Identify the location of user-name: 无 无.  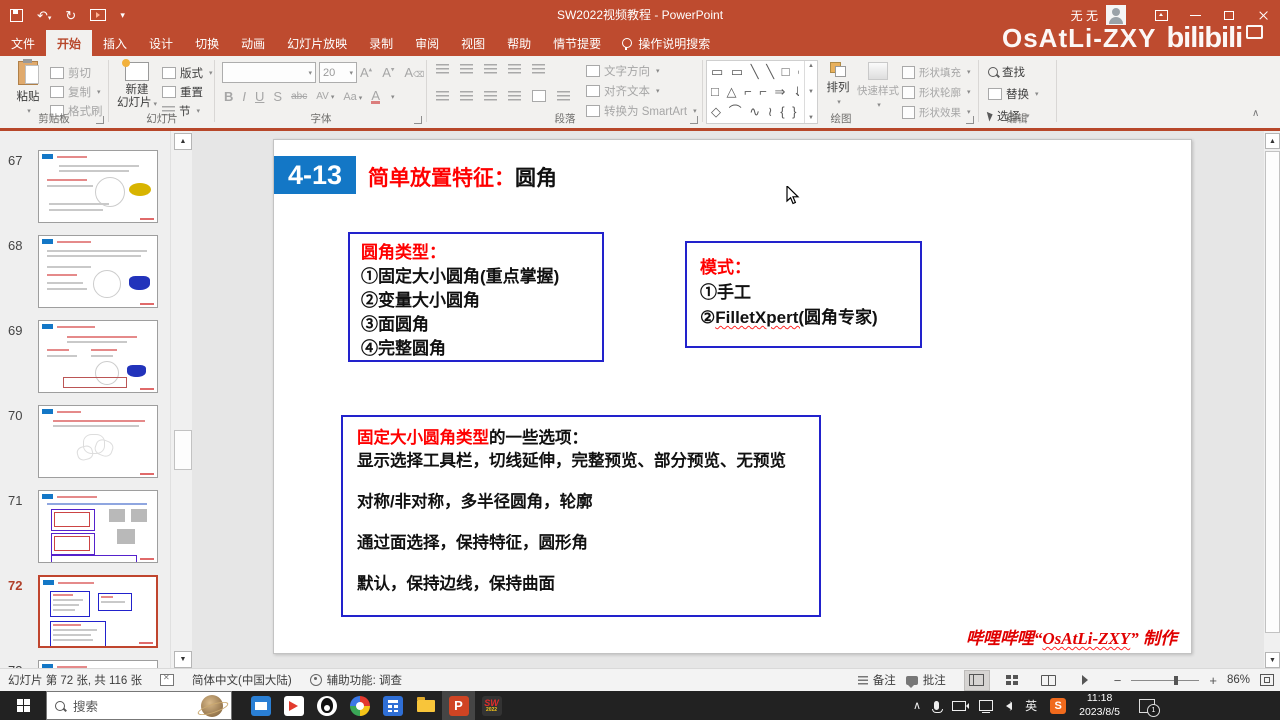
(1084, 15).